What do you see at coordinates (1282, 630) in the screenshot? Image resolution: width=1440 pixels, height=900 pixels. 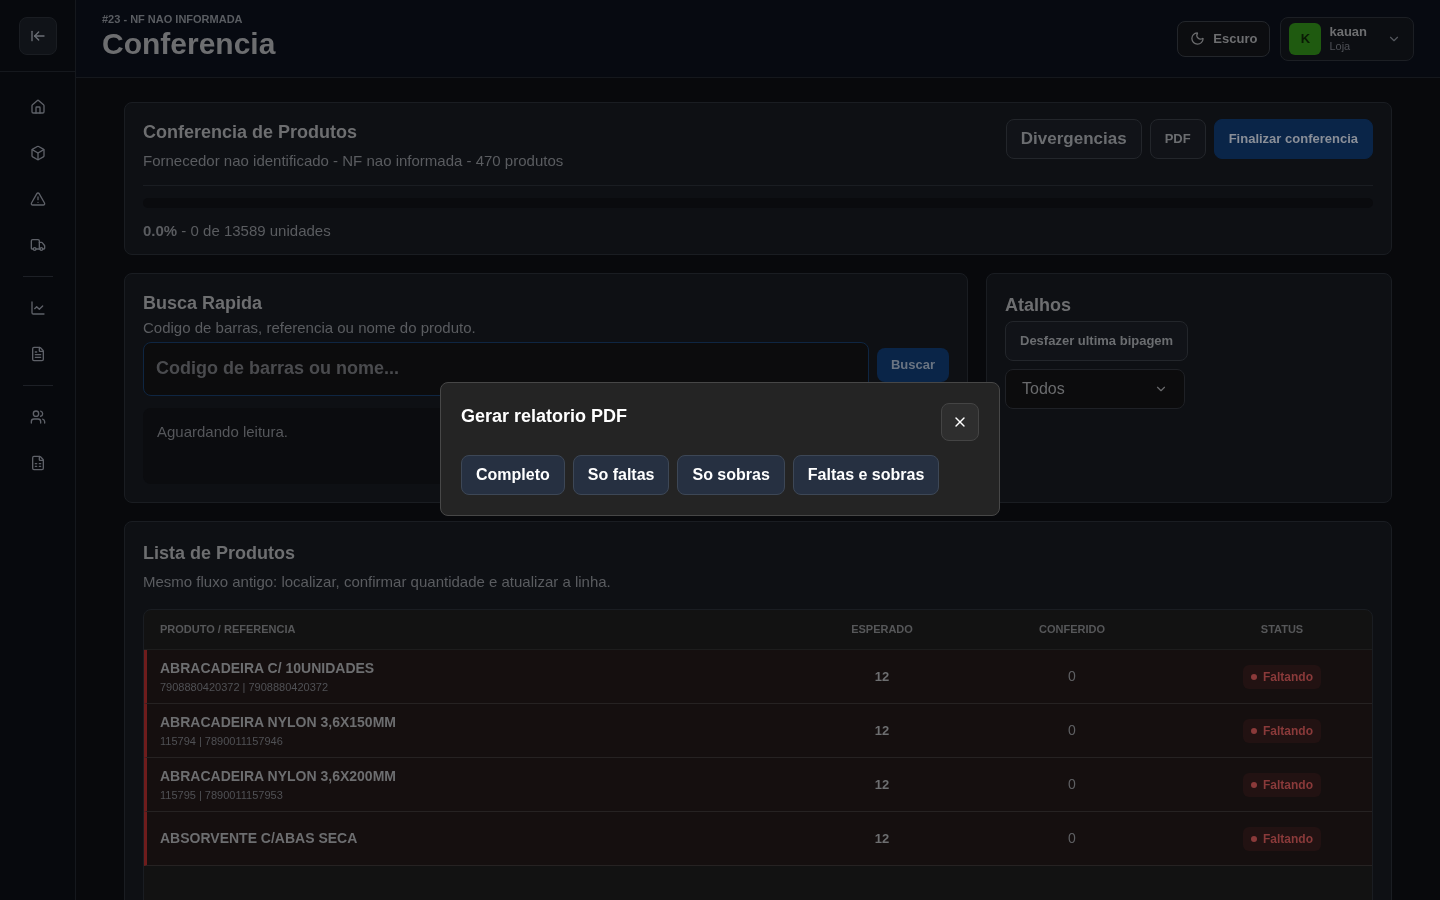 I see `column-header: STATUS` at bounding box center [1282, 630].